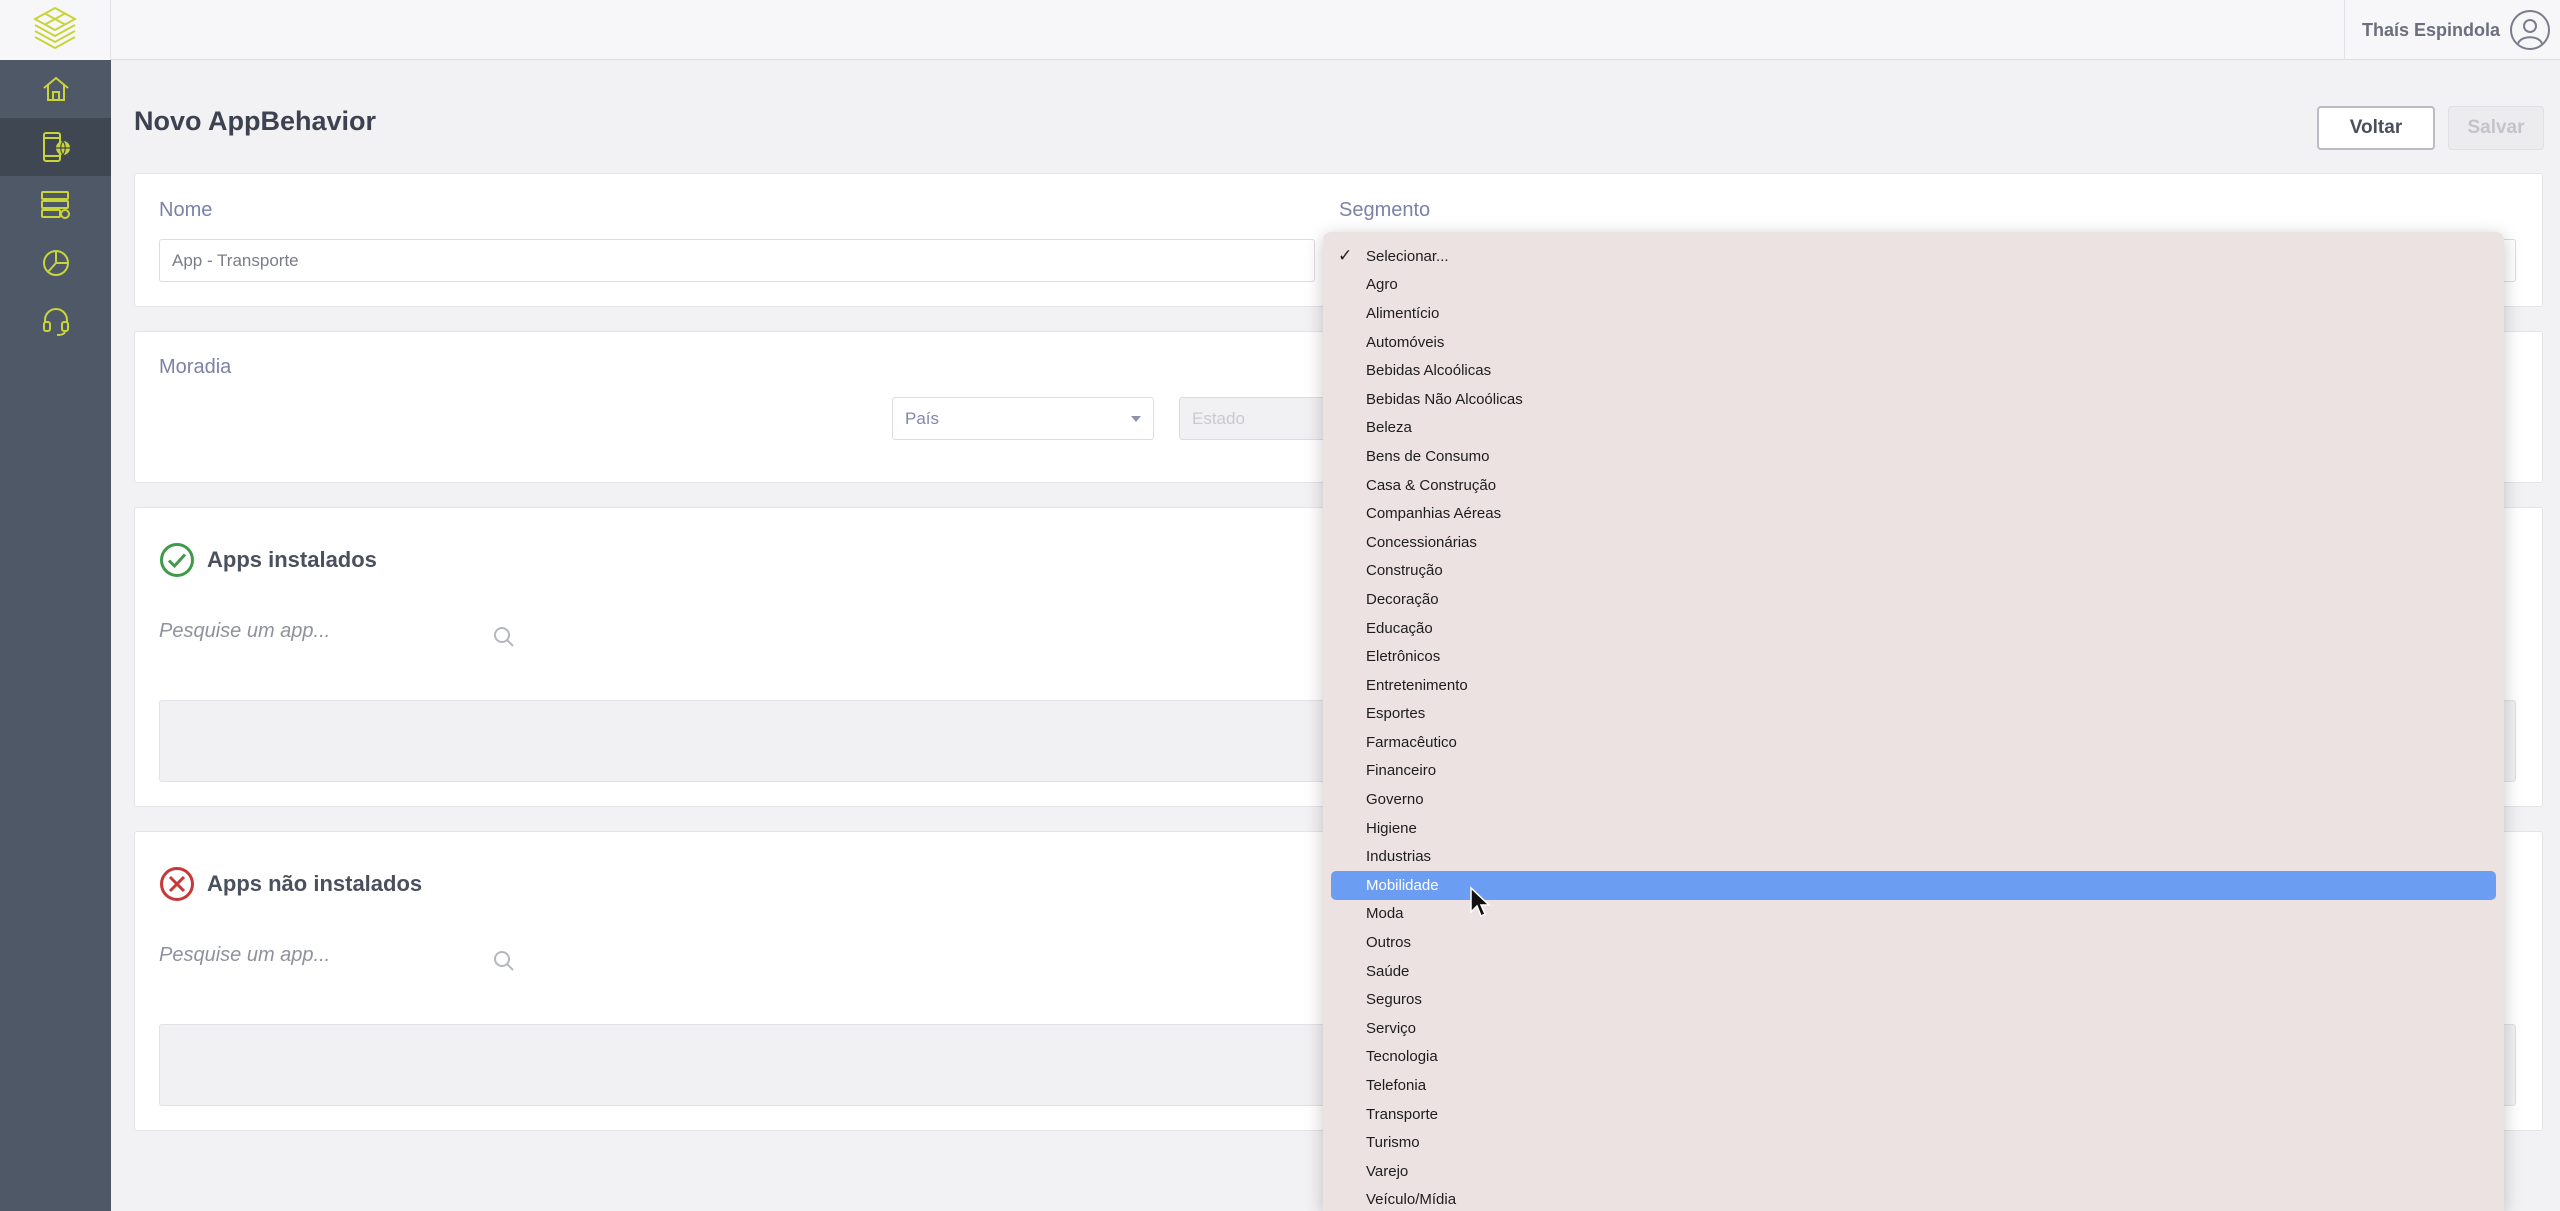  I want to click on segmento-option-label: Higiene, so click(1391, 828).